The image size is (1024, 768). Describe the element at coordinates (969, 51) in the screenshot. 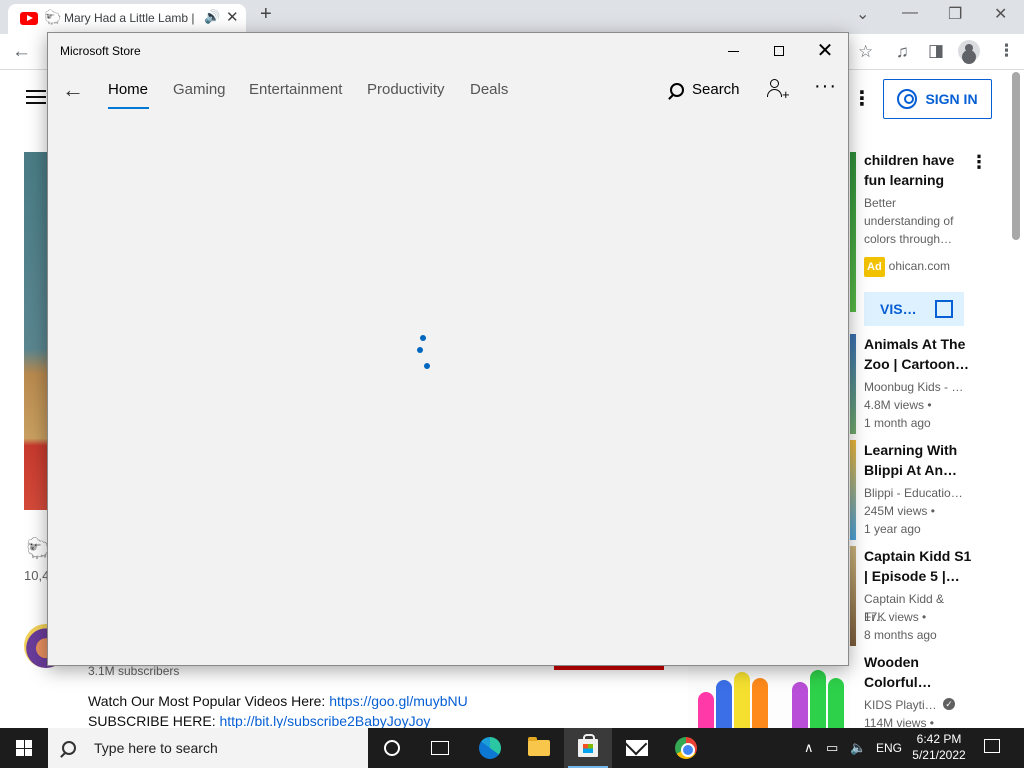

I see `profile-avatar-icon` at that location.